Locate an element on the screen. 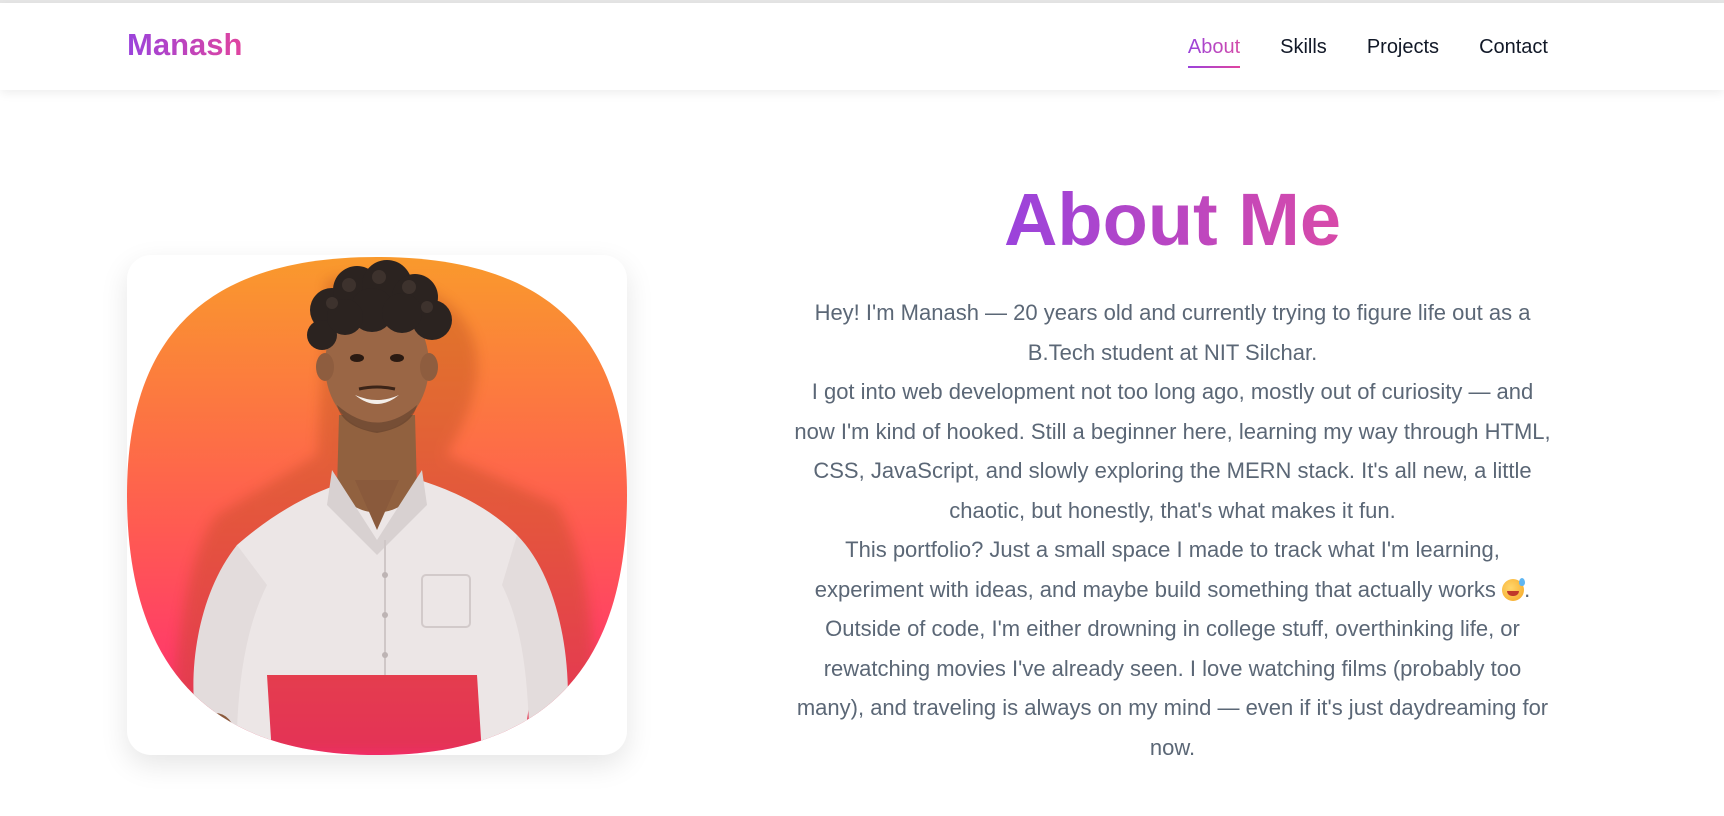 The width and height of the screenshot is (1724, 816). about-paragraph-portfolio-suffix: . is located at coordinates (1527, 589).